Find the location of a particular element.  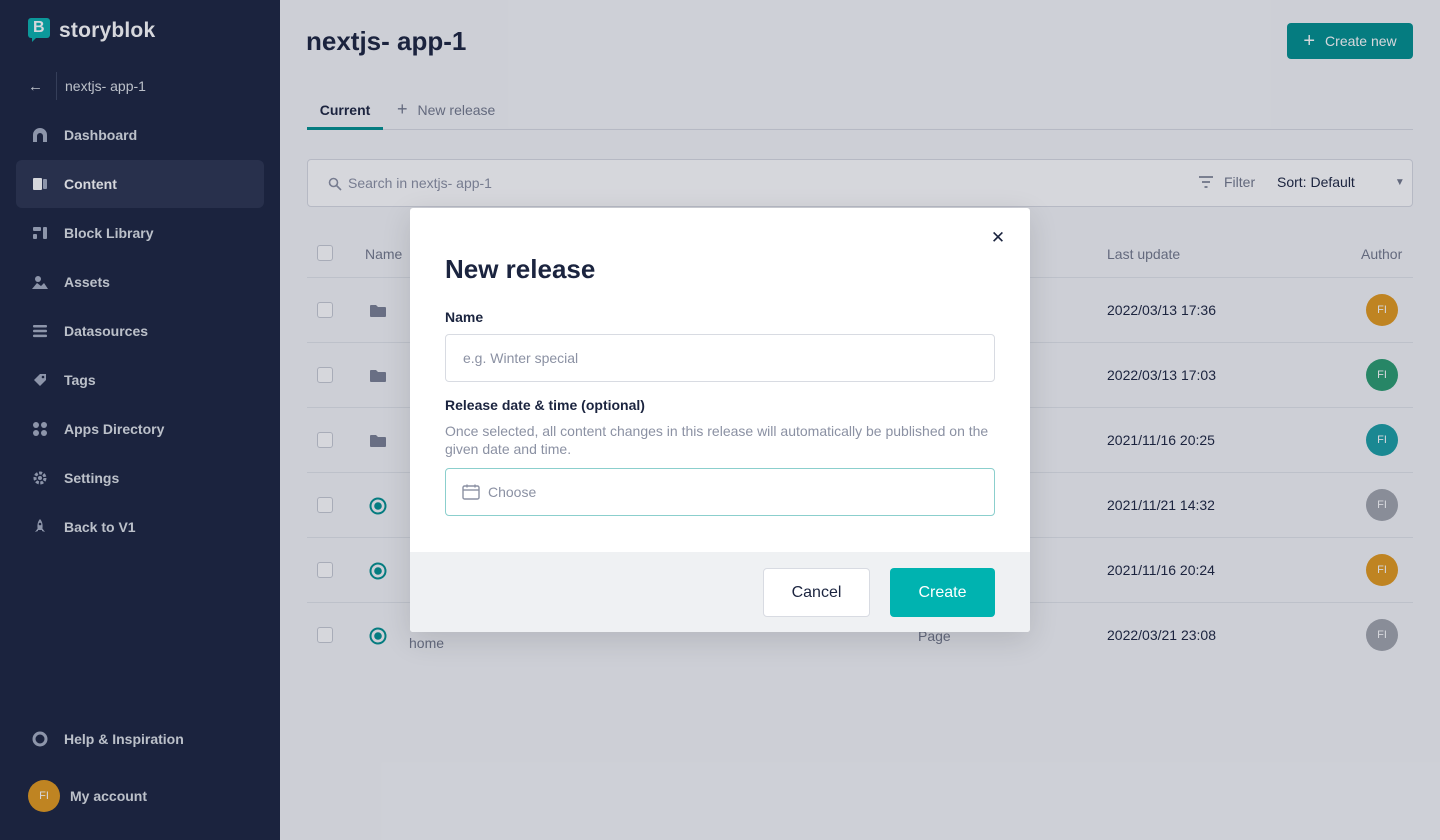

date-placeholder: Choose is located at coordinates (512, 492).